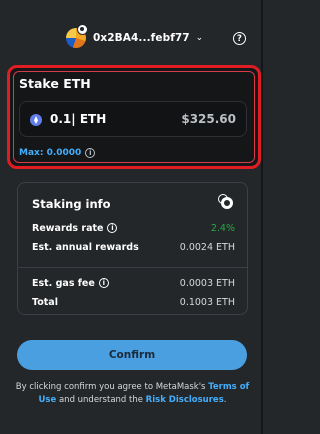 This screenshot has height=434, width=320. Describe the element at coordinates (132, 355) in the screenshot. I see `confirm-button: Confirm` at that location.